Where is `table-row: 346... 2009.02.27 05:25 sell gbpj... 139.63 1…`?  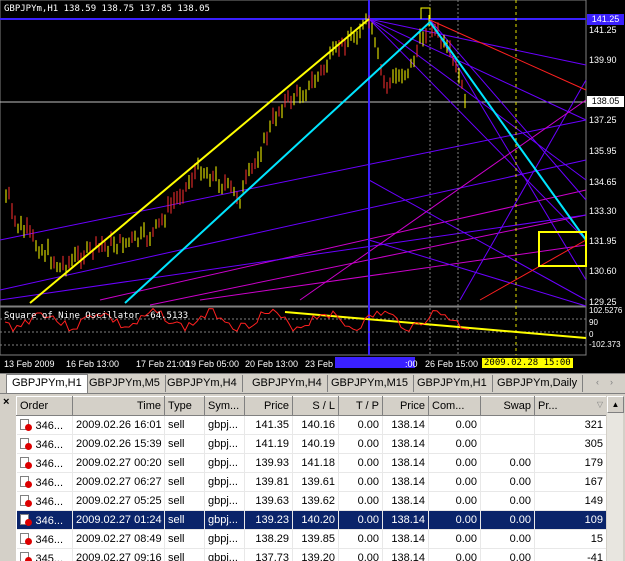 table-row: 346... 2009.02.27 05:25 sell gbpj... 139.63 1… is located at coordinates (311, 501).